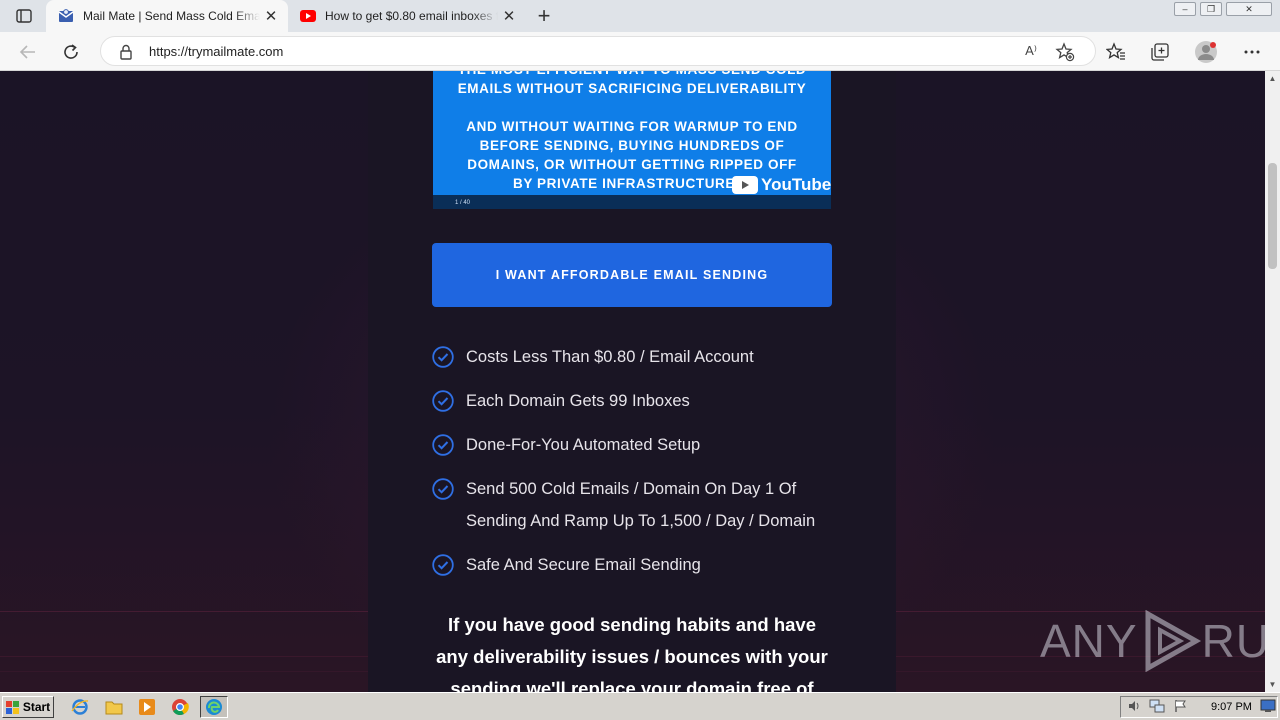 This screenshot has width=1280, height=720. What do you see at coordinates (1268, 707) in the screenshot?
I see `show-desktop-icon` at bounding box center [1268, 707].